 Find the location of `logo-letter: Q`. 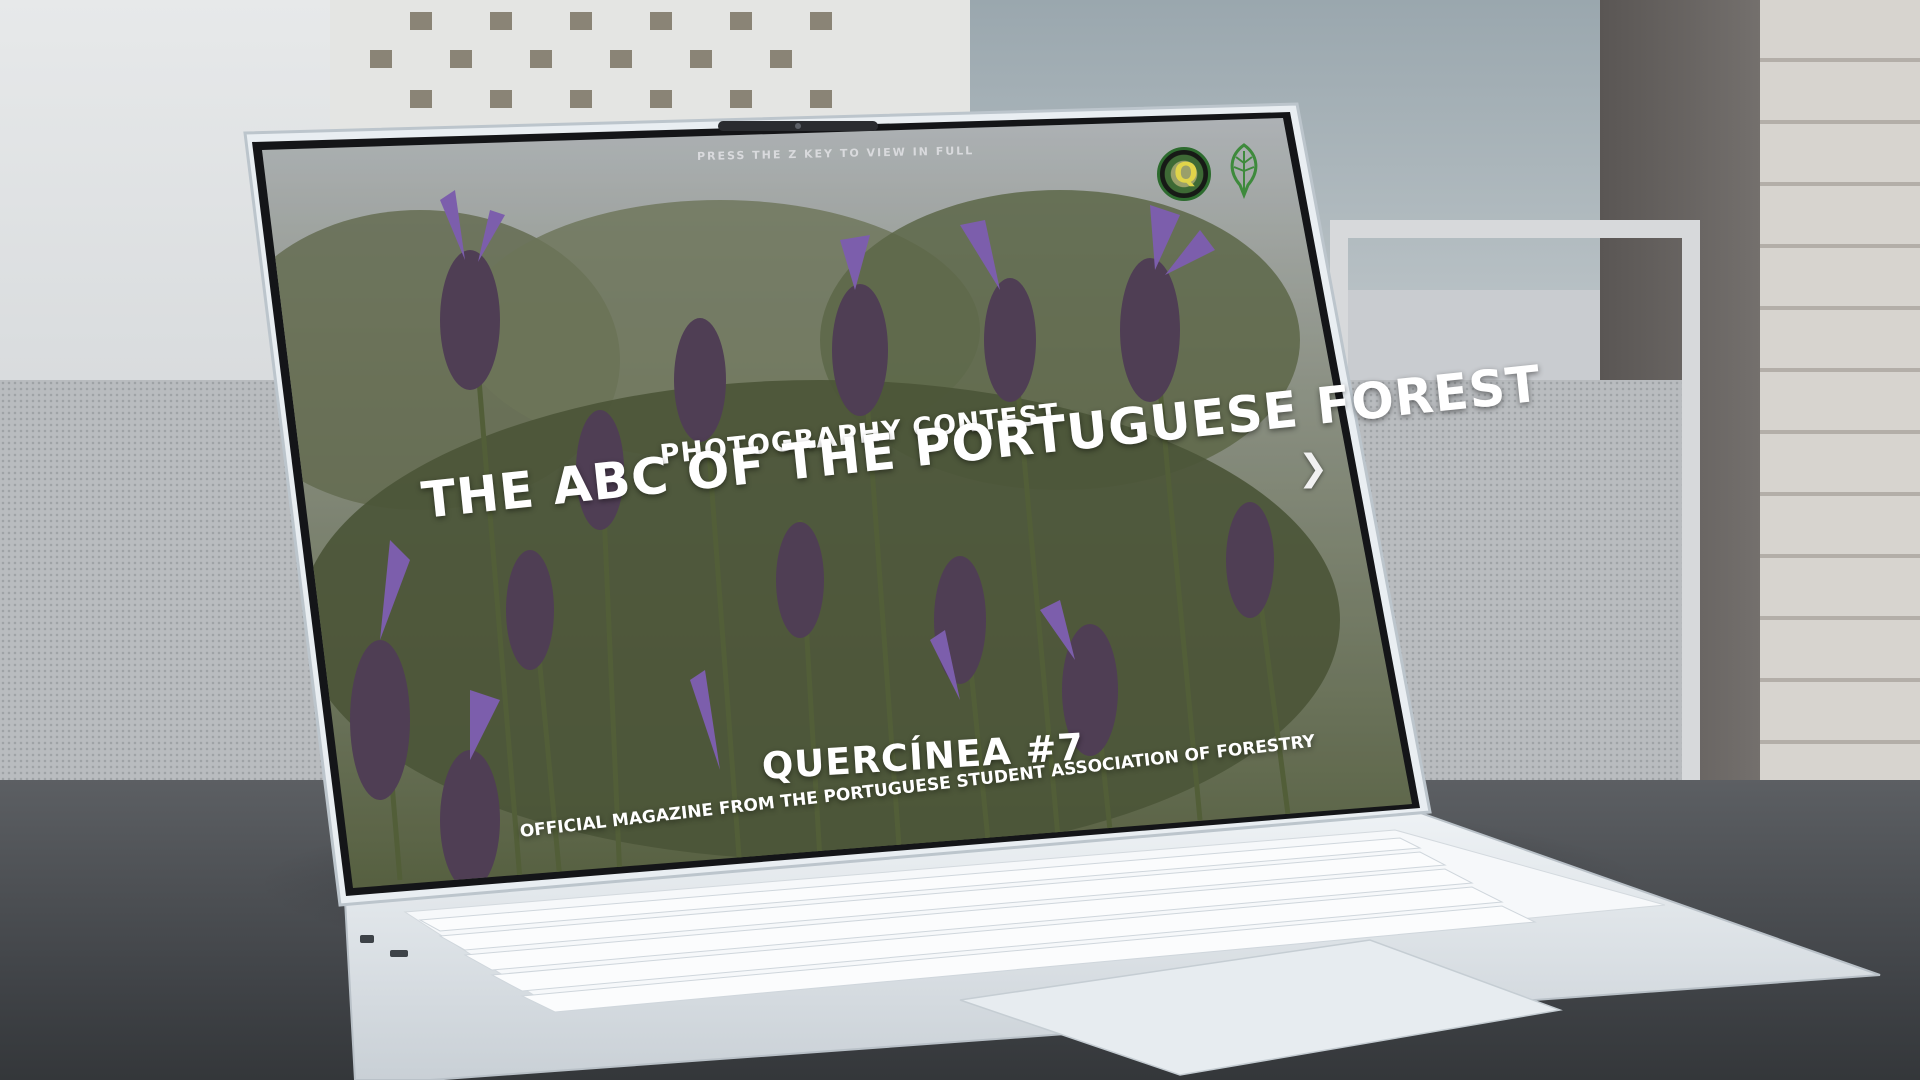

logo-letter: Q is located at coordinates (1186, 172).